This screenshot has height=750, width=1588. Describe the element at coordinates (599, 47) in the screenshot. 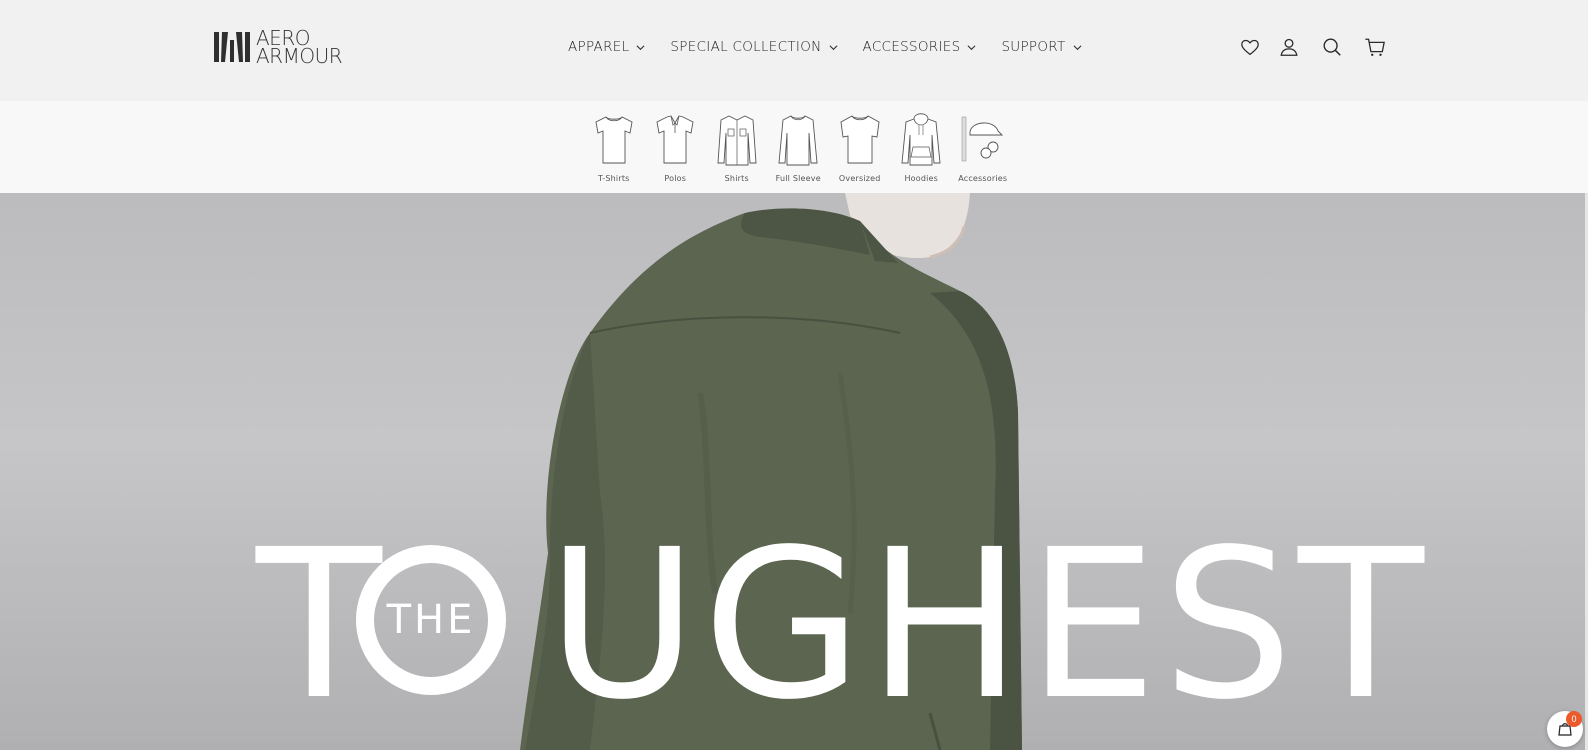

I see `nav-apparel-label: APPAREL` at that location.